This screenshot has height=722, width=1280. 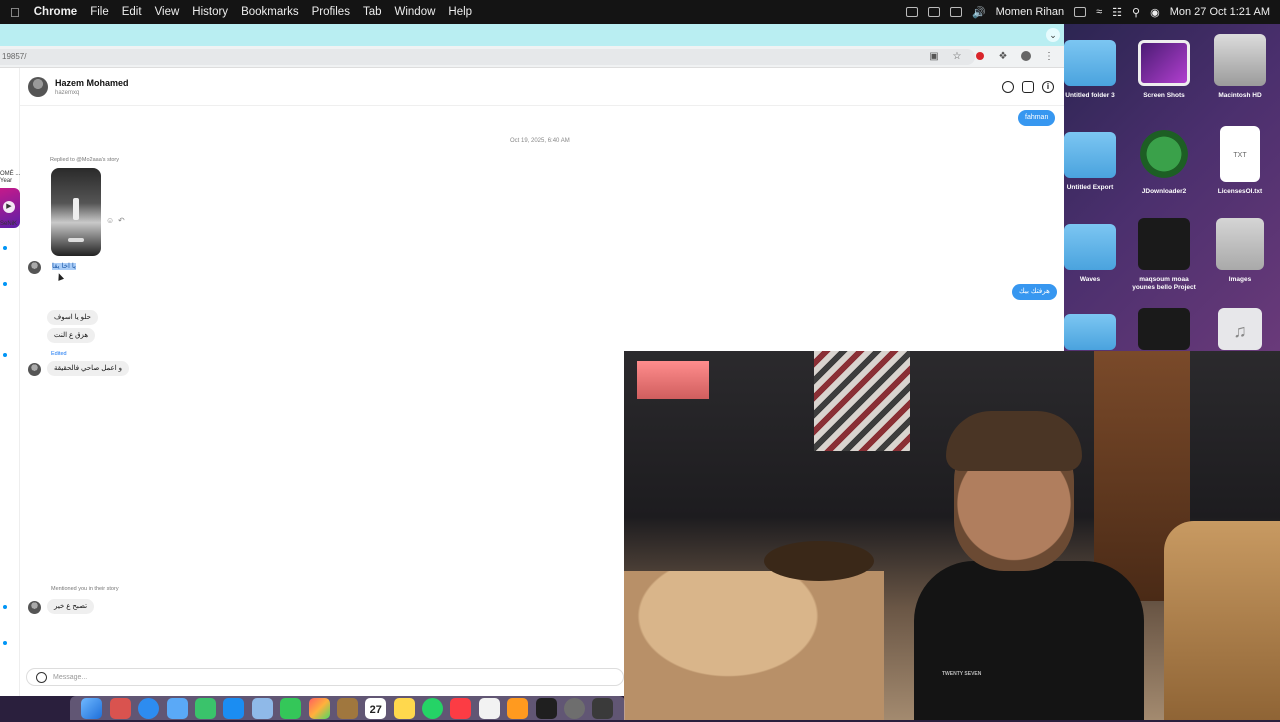 What do you see at coordinates (319, 708) in the screenshot?
I see `photos-icon` at bounding box center [319, 708].